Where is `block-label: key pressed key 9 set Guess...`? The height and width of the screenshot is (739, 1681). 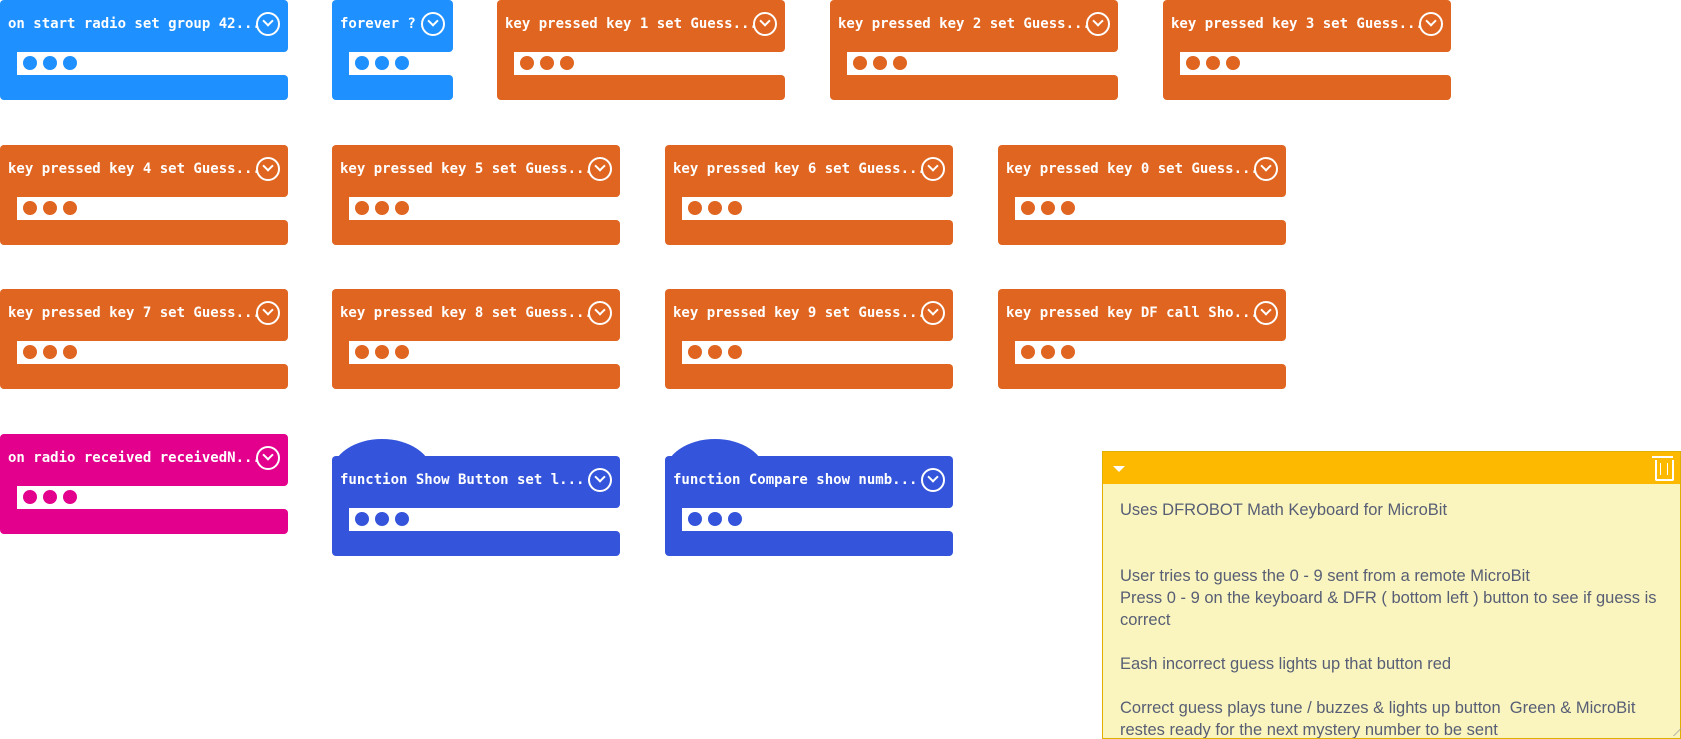 block-label: key pressed key 9 set Guess... is located at coordinates (799, 313).